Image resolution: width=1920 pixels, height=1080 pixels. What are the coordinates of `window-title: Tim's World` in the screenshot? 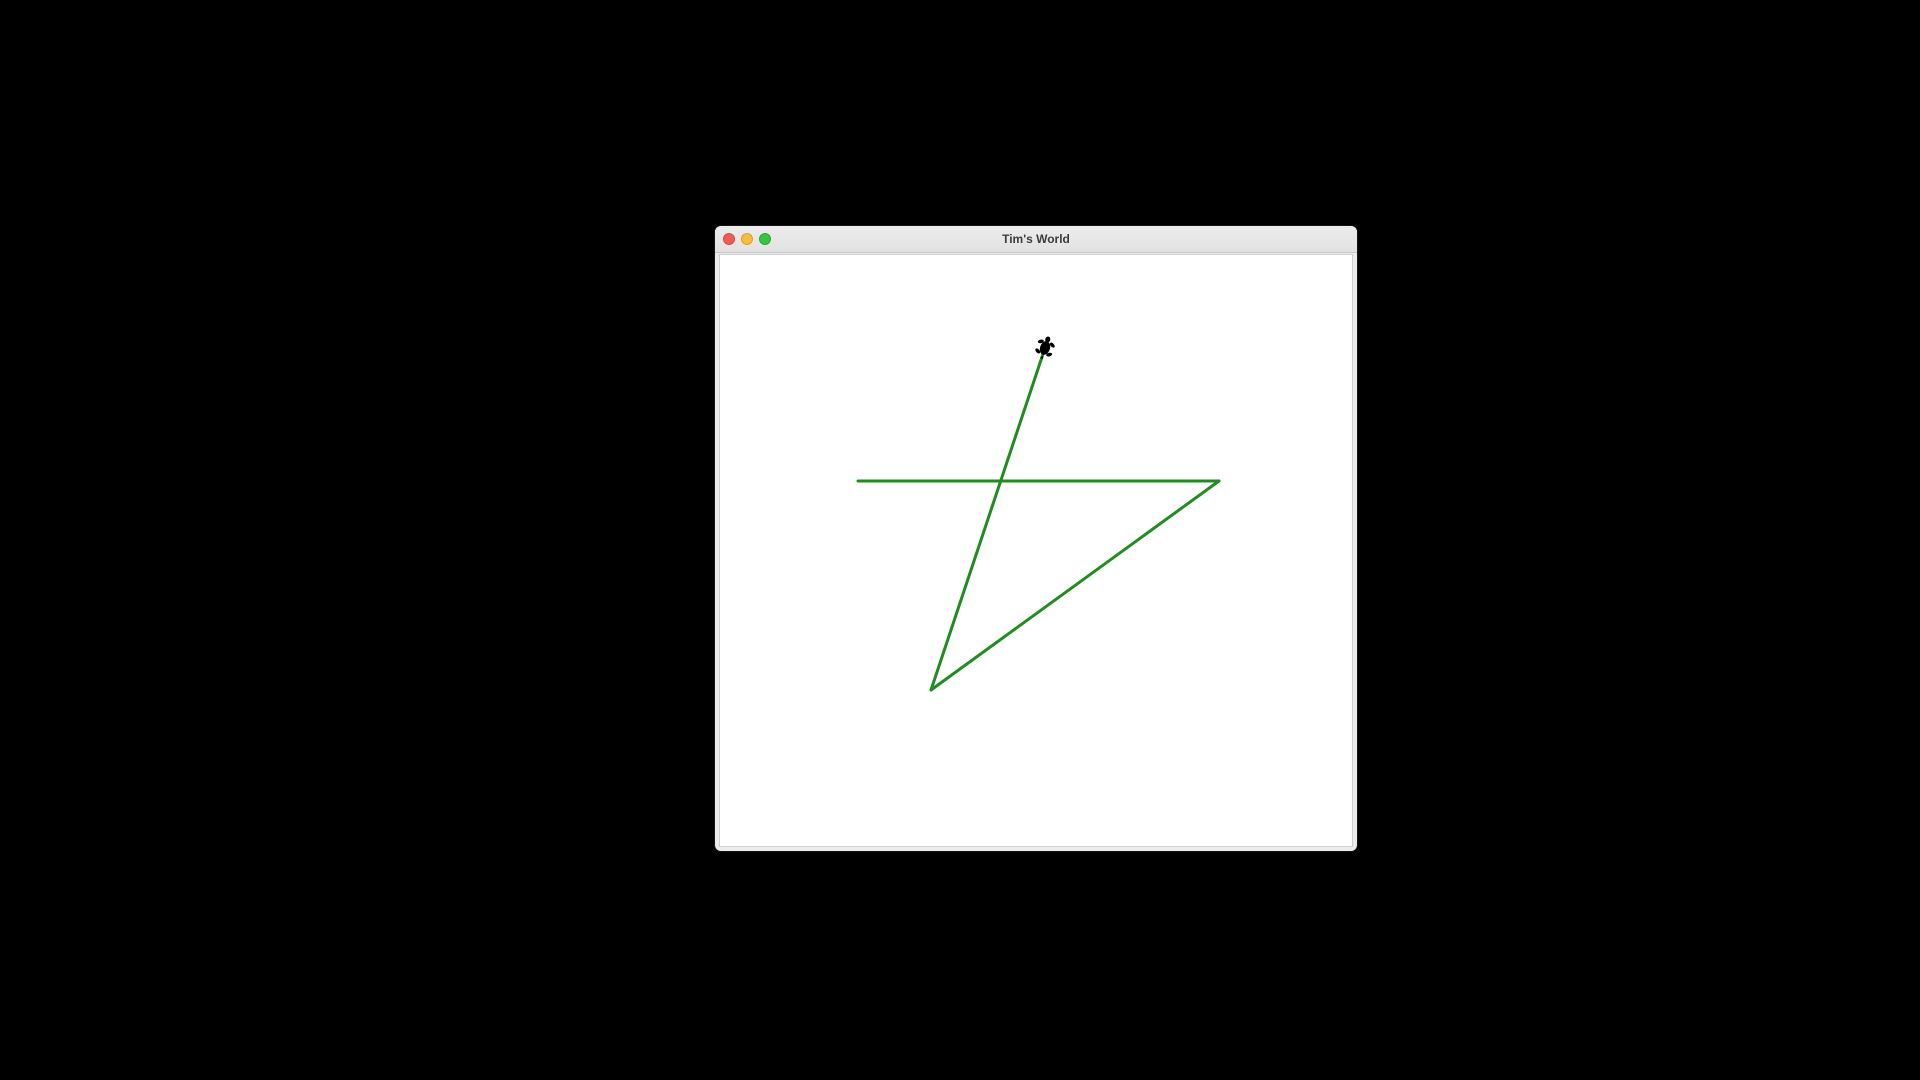 It's located at (1036, 239).